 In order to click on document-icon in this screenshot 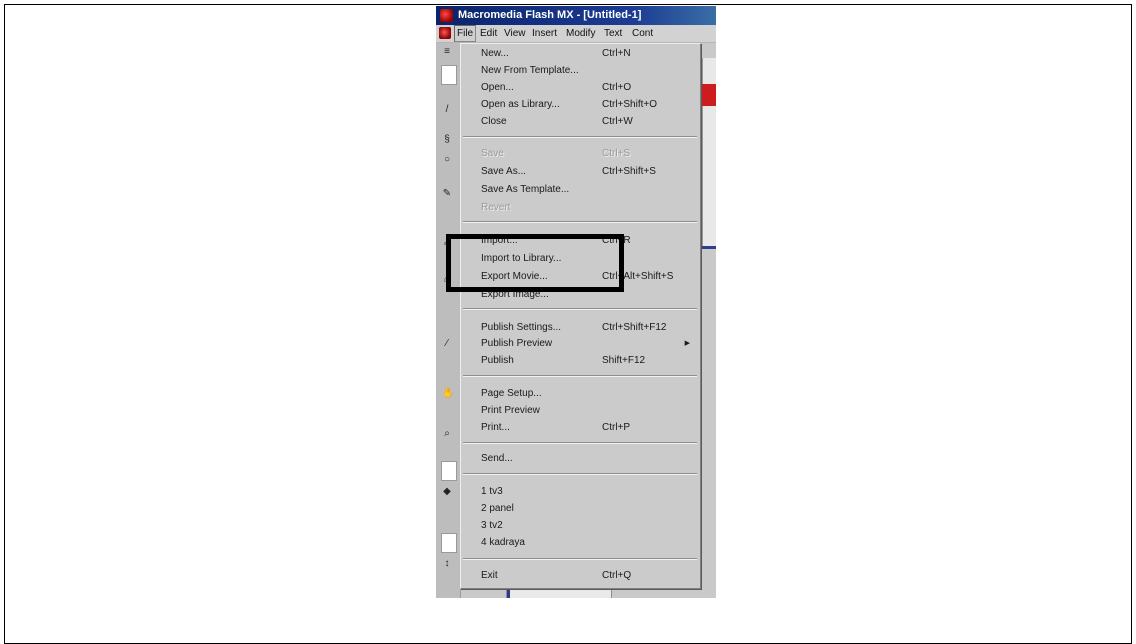, I will do `click(445, 33)`.